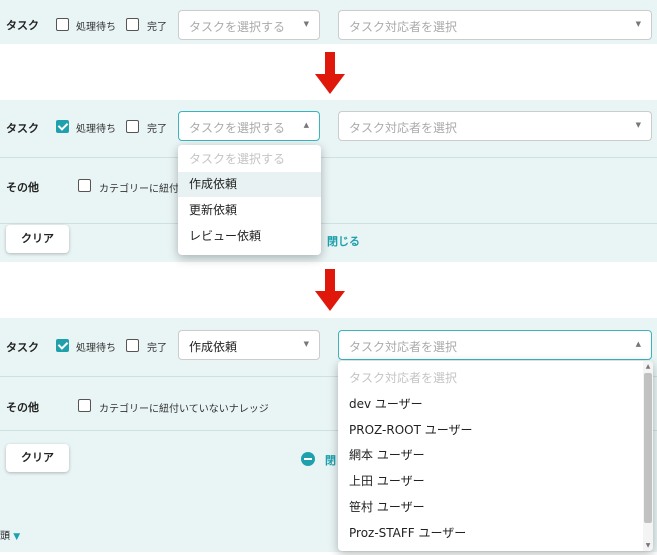  What do you see at coordinates (495, 430) in the screenshot?
I see `dropdown-option: PROZ-ROOT ユーザー` at bounding box center [495, 430].